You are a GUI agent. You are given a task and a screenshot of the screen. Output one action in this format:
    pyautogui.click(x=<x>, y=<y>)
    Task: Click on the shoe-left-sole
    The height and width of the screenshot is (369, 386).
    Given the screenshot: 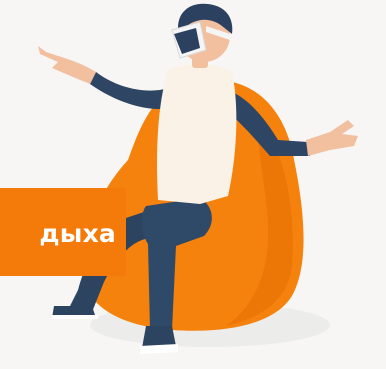 What is the action you would take?
    pyautogui.click(x=75, y=317)
    